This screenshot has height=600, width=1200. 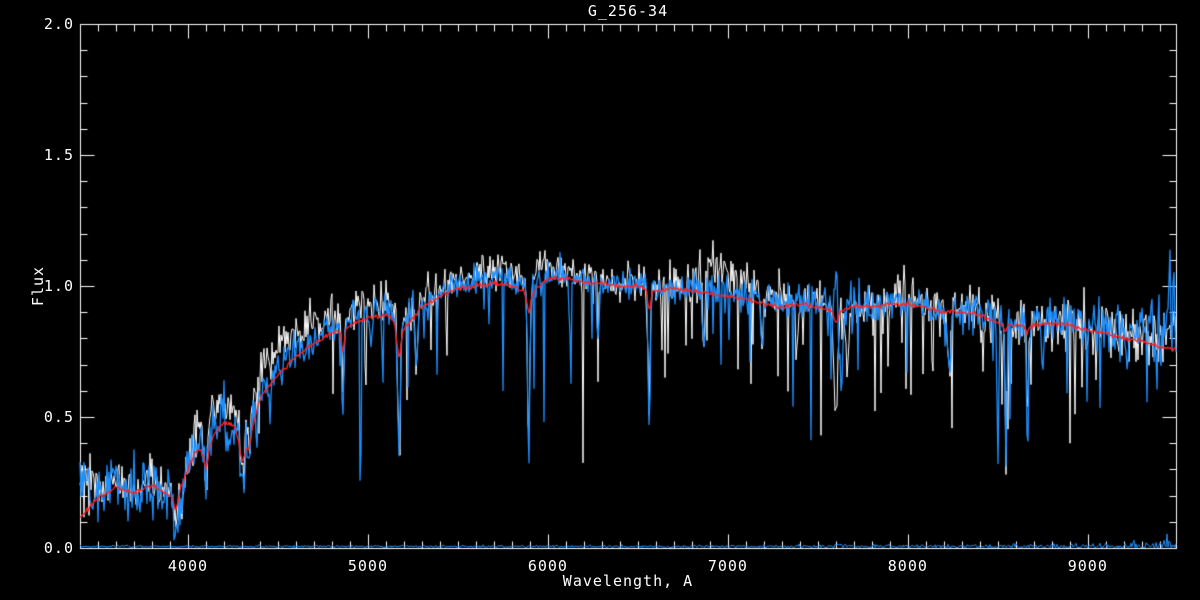 I want to click on y-tick-label: 1.5, so click(x=58, y=155).